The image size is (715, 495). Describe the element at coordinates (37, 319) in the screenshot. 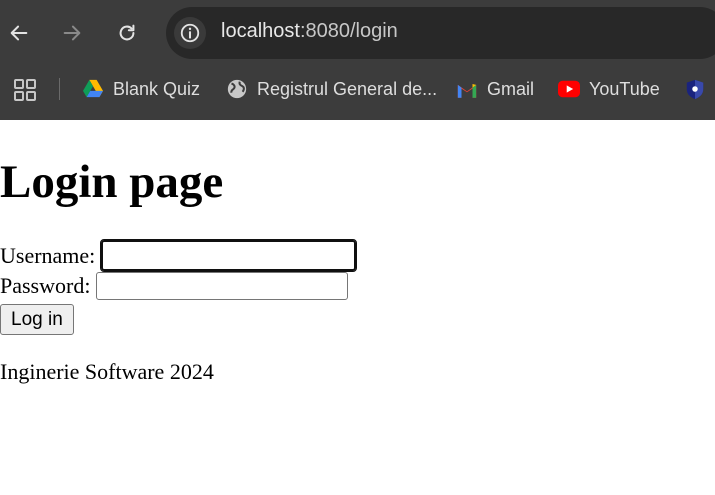

I see `login-button: Log in` at that location.